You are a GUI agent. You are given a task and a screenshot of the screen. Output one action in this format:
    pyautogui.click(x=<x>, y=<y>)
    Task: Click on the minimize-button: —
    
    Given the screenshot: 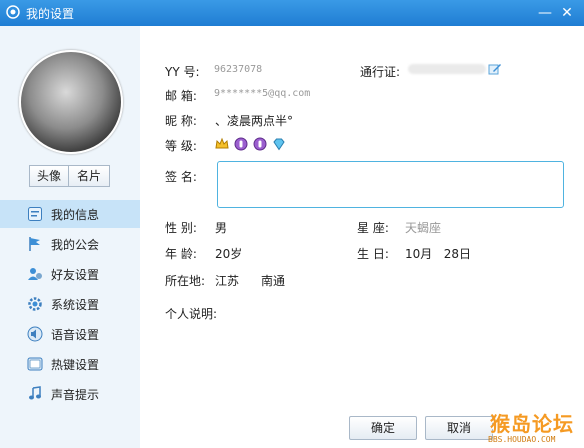 What is the action you would take?
    pyautogui.click(x=545, y=13)
    